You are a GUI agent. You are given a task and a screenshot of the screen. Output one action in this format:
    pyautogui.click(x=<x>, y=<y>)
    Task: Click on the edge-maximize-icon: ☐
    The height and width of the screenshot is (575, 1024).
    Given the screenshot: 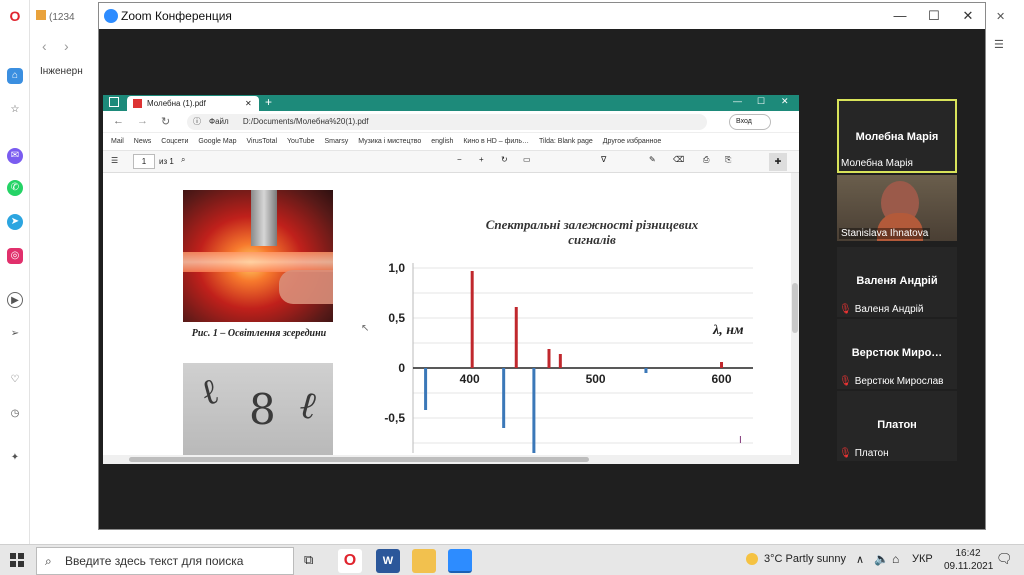 What is the action you would take?
    pyautogui.click(x=761, y=101)
    